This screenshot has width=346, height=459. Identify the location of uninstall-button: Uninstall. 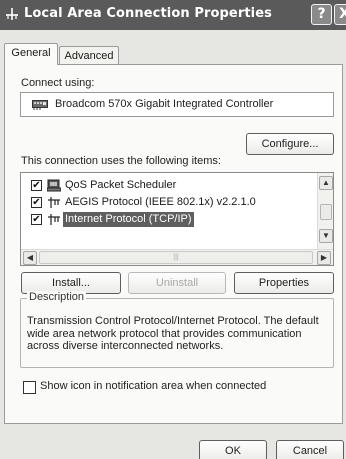
(177, 283).